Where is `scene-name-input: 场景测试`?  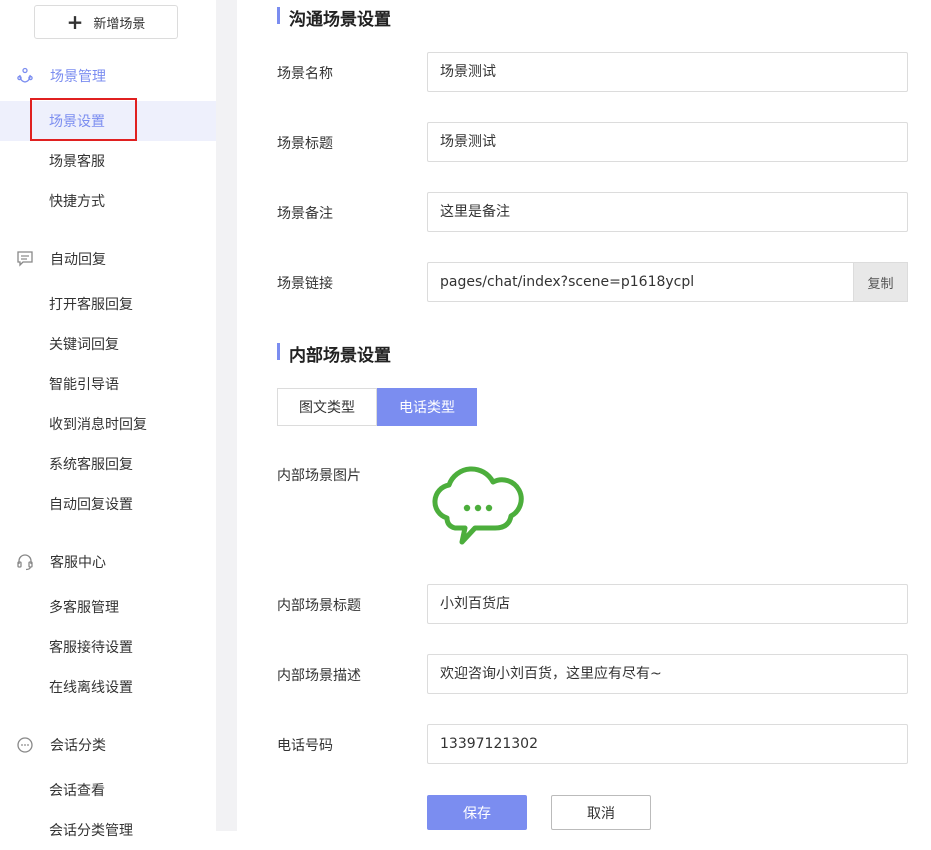 scene-name-input: 场景测试 is located at coordinates (667, 72).